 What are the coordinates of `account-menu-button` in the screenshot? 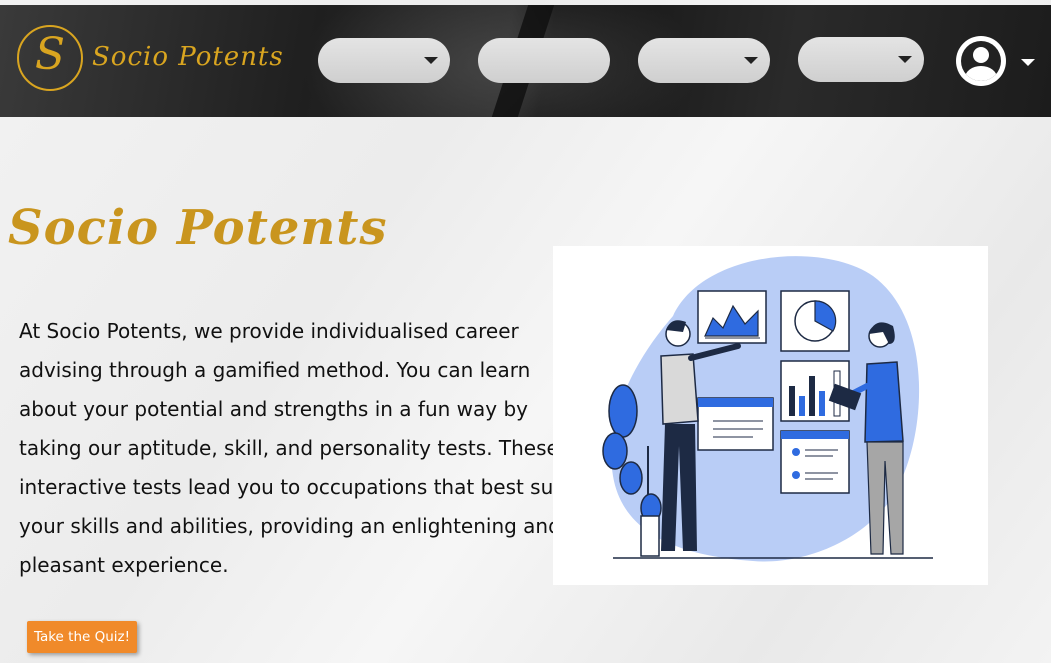 It's located at (981, 61).